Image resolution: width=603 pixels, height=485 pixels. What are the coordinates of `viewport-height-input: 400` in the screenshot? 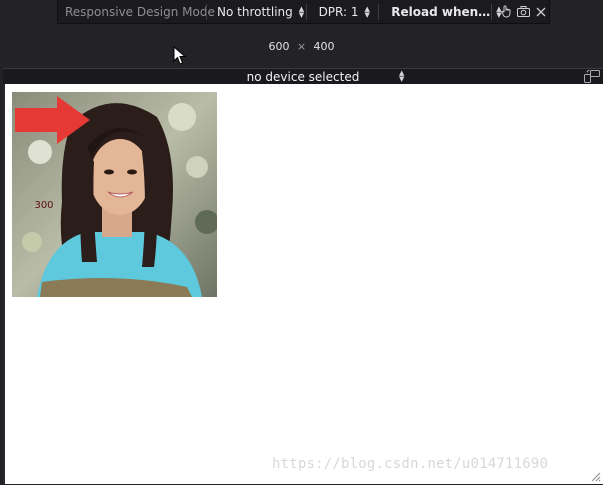 It's located at (328, 46).